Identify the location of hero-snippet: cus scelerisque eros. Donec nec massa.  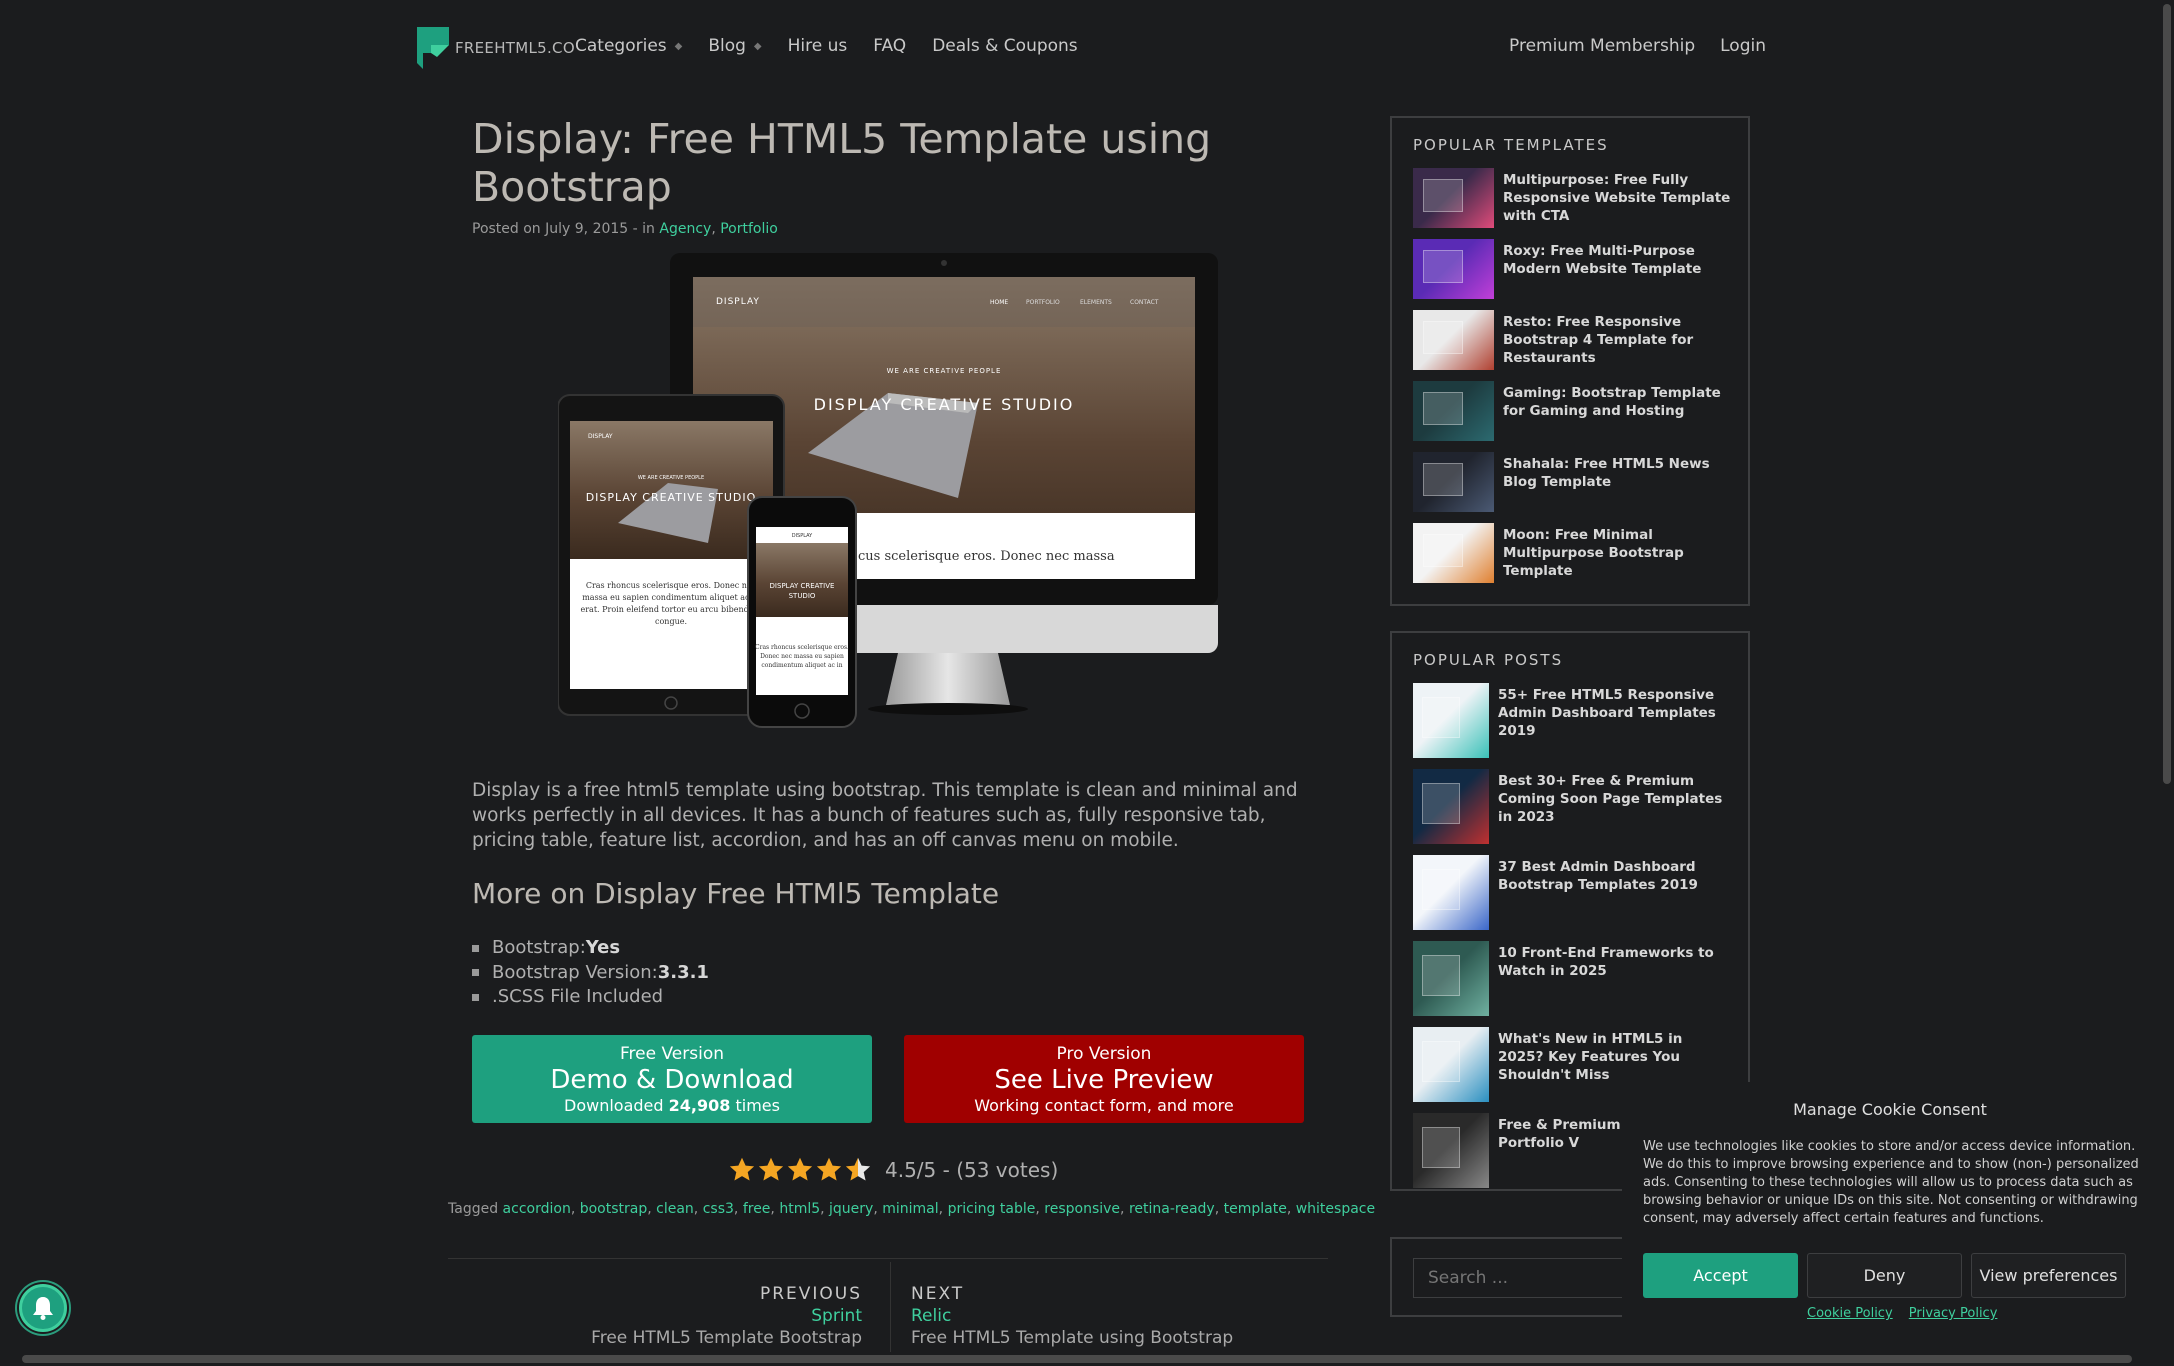
(986, 556).